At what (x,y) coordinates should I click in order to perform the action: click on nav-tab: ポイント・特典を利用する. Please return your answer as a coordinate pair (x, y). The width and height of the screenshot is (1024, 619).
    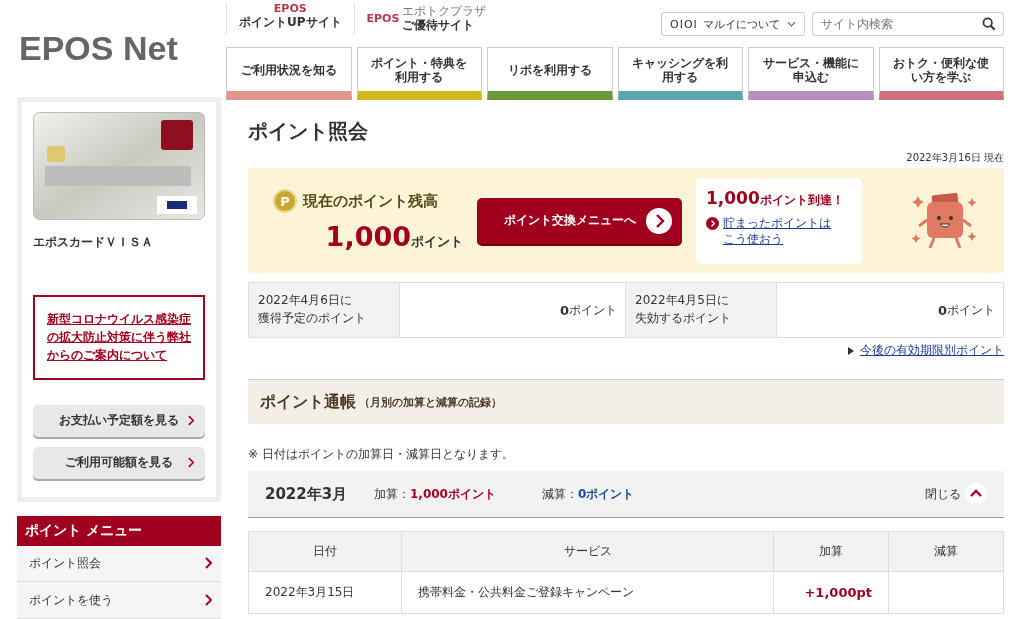
    Looking at the image, I should click on (419, 73).